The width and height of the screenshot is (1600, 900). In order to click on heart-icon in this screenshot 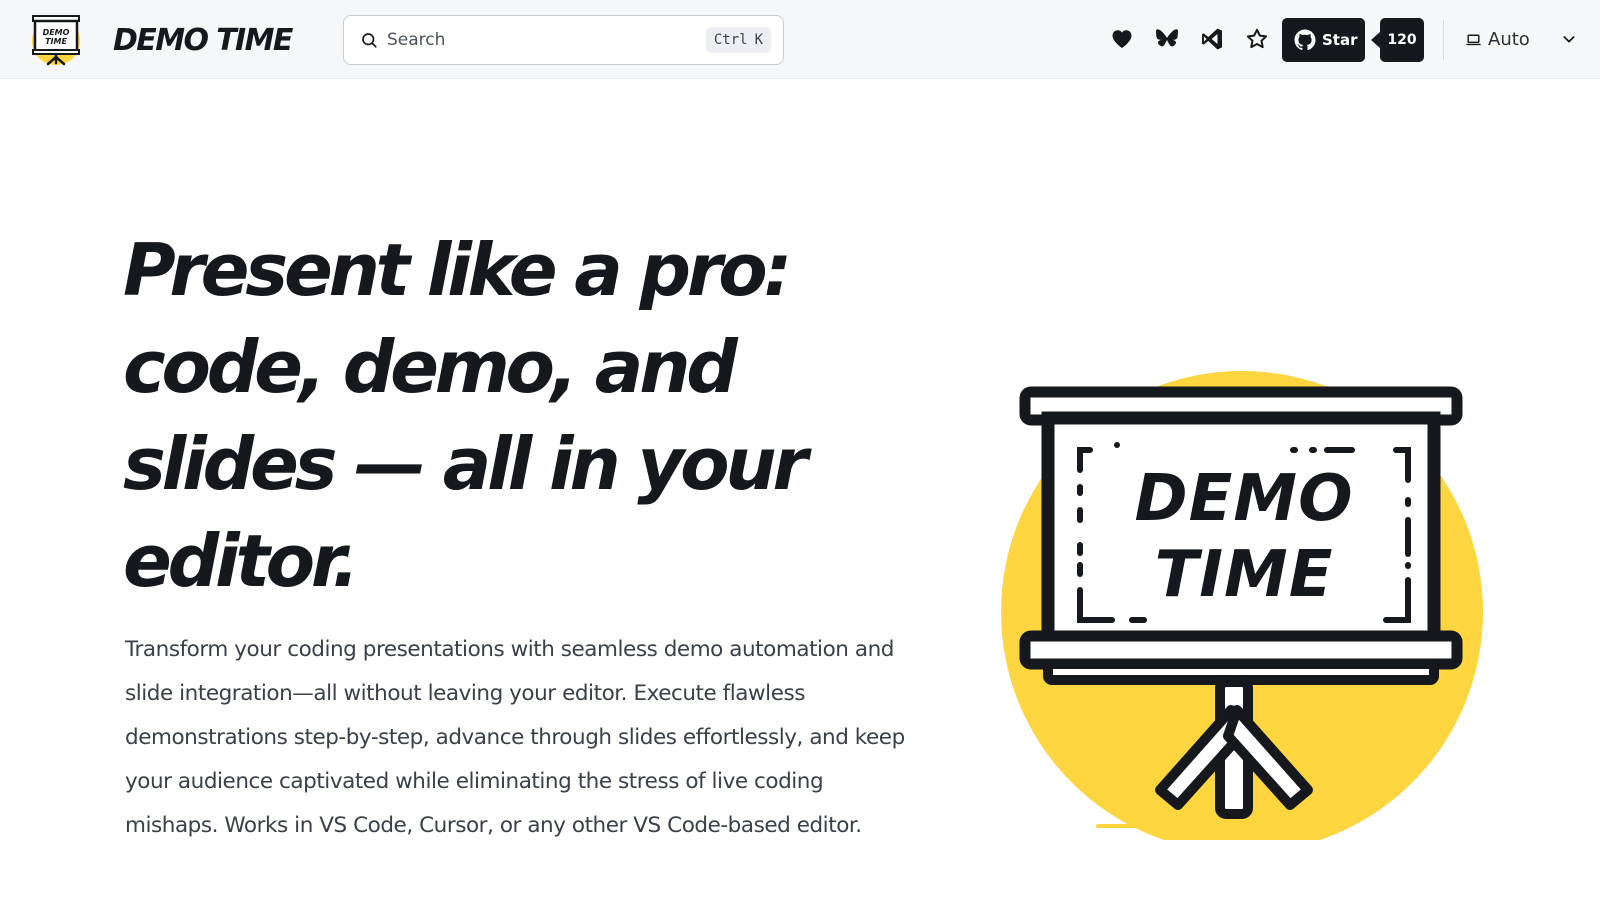, I will do `click(1122, 39)`.